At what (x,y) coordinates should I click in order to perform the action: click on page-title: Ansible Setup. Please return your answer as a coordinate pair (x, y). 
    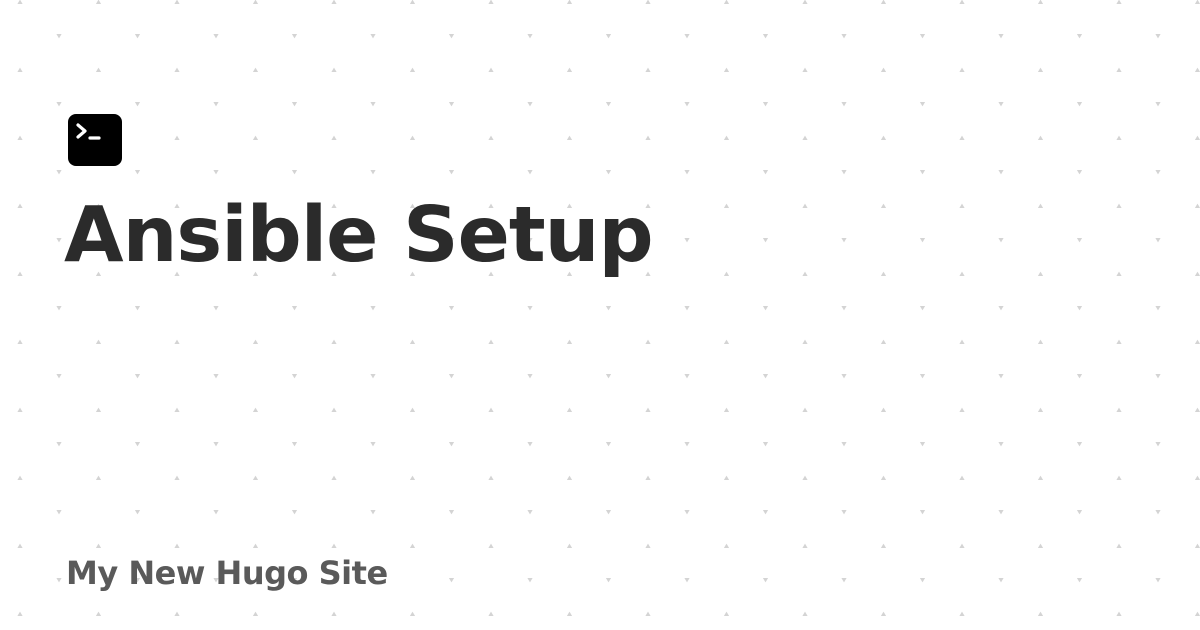
    Looking at the image, I should click on (359, 235).